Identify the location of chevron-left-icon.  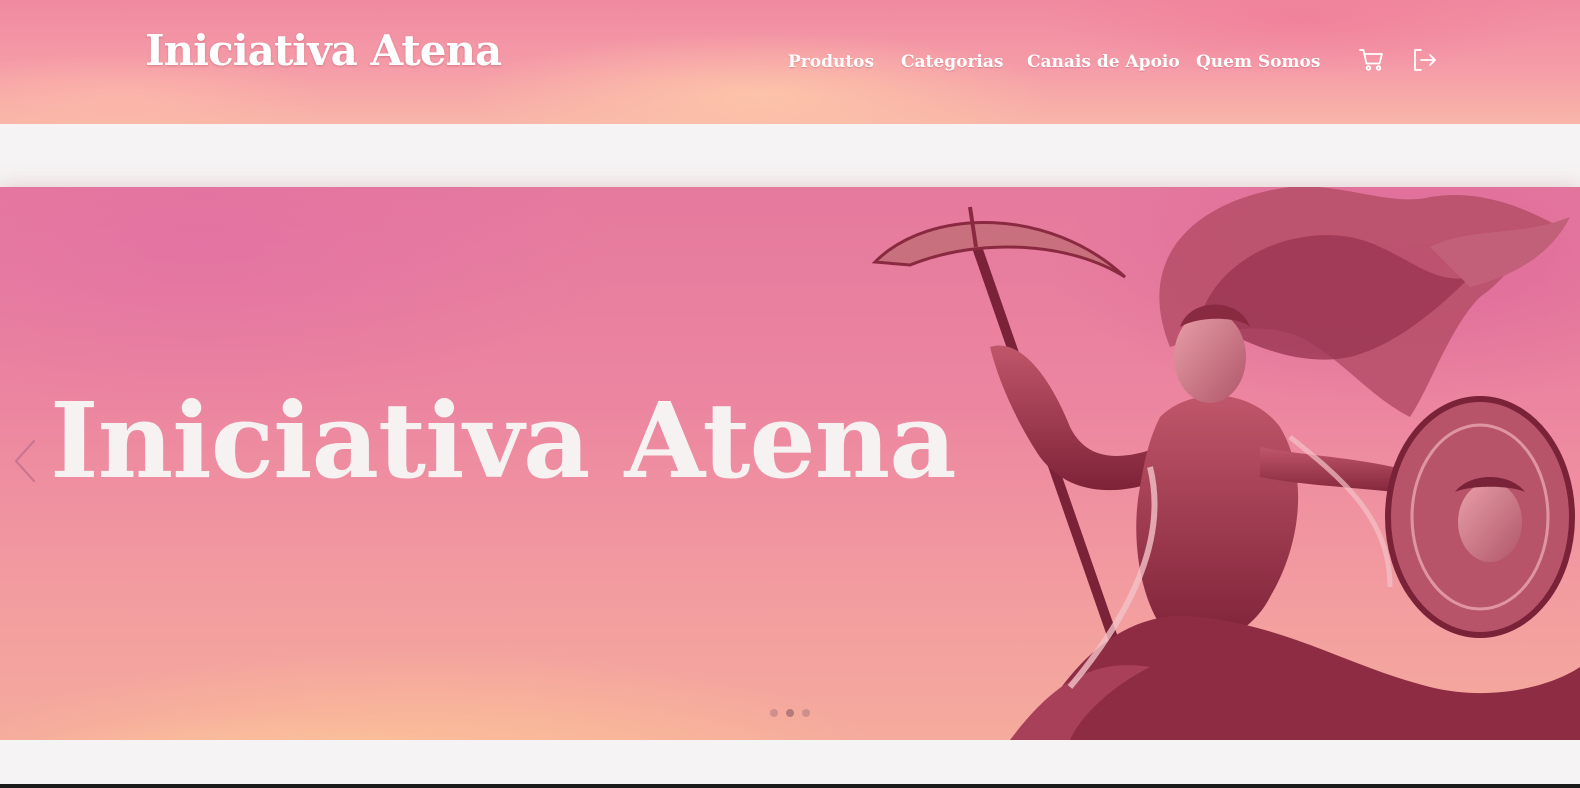
(25, 461).